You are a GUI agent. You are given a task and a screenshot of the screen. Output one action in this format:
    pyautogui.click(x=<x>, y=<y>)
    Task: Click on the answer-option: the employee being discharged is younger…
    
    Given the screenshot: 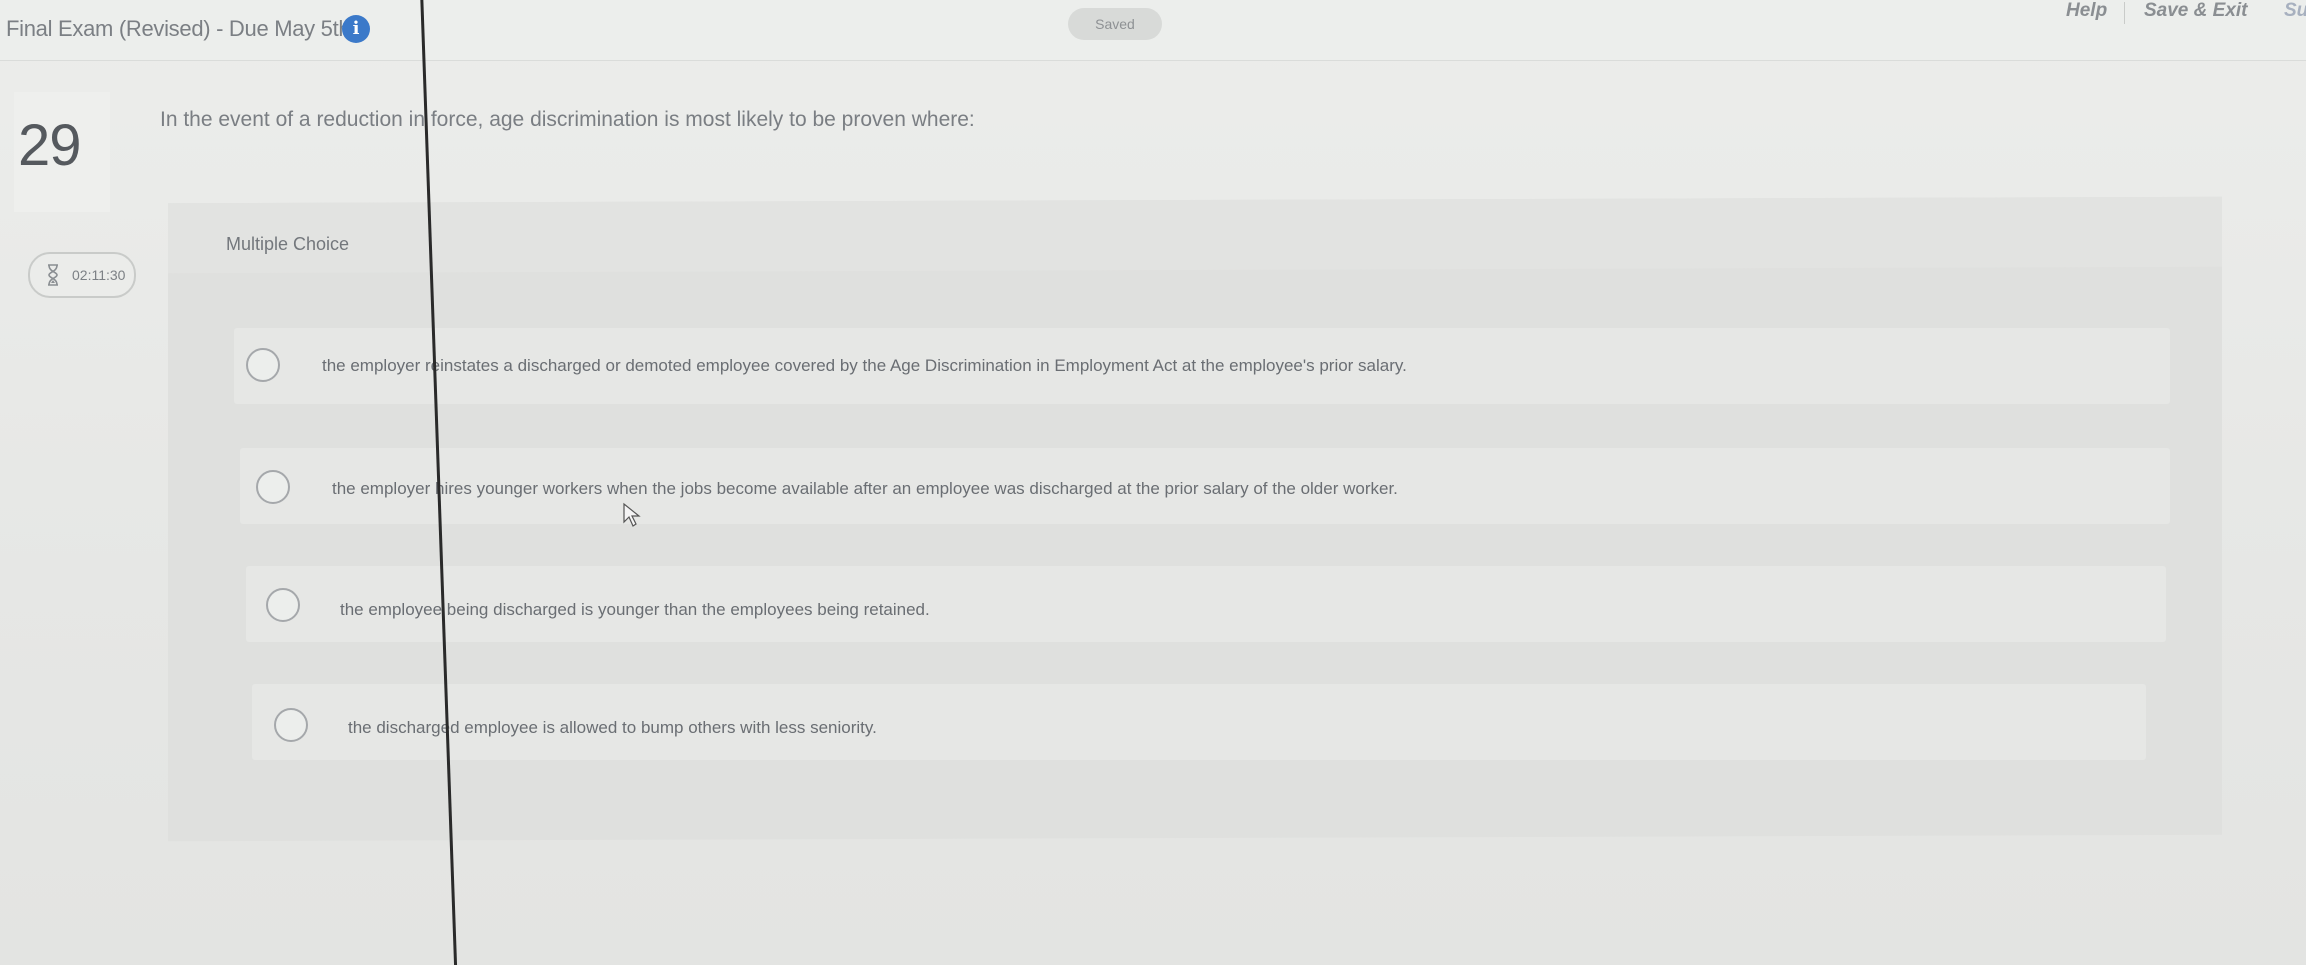 What is the action you would take?
    pyautogui.click(x=1206, y=604)
    